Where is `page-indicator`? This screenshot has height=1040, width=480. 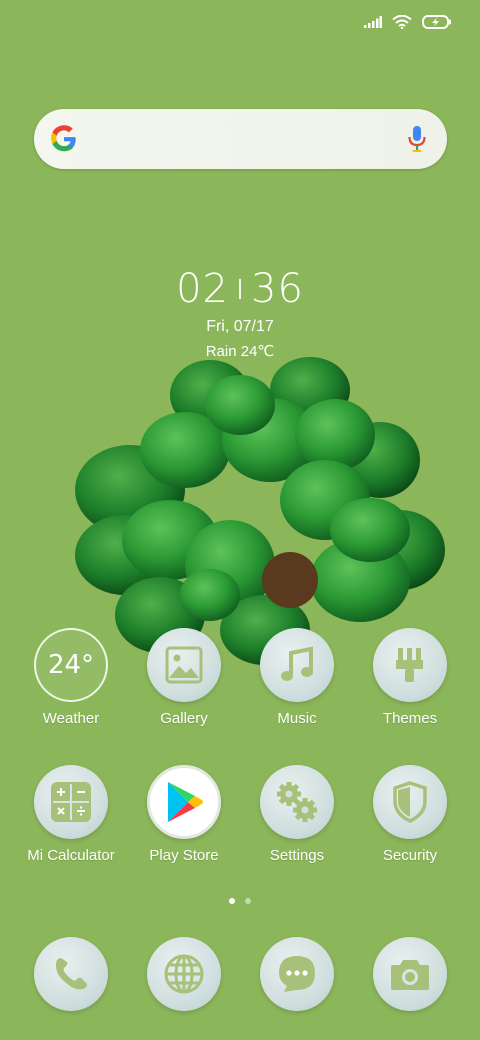
page-indicator is located at coordinates (240, 901).